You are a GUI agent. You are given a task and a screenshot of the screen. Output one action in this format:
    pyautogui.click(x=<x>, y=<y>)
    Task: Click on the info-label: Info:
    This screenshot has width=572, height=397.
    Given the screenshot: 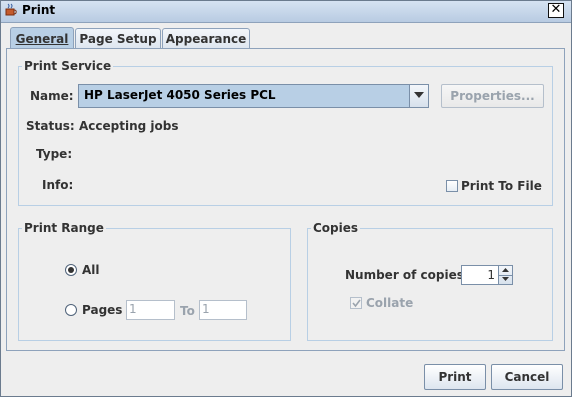 What is the action you would take?
    pyautogui.click(x=58, y=185)
    